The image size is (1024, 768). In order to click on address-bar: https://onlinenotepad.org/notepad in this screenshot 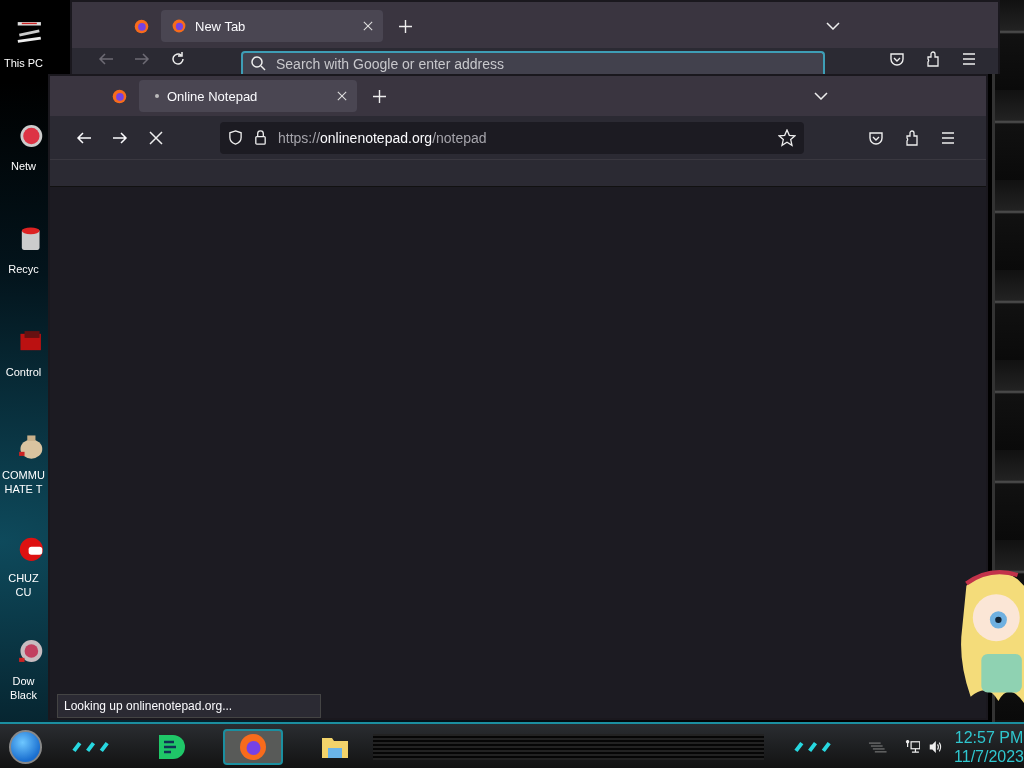, I will do `click(512, 137)`.